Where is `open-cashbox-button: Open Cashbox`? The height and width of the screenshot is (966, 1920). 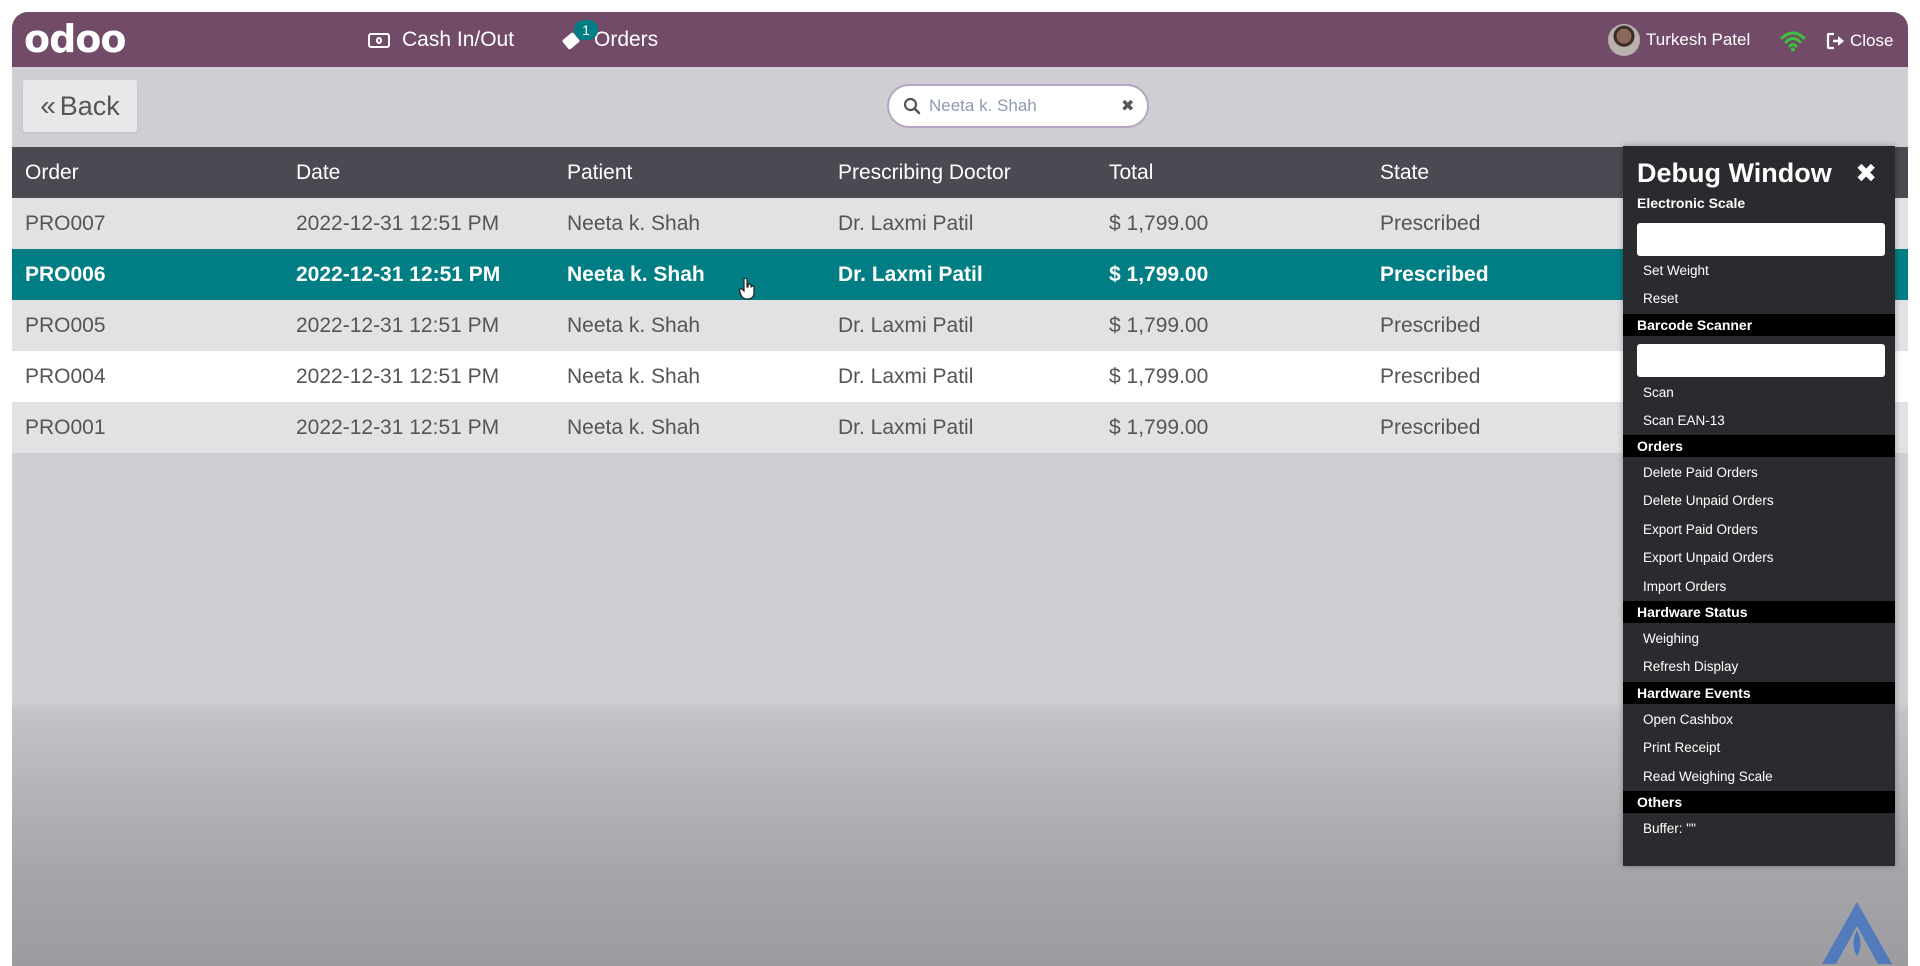
open-cashbox-button: Open Cashbox is located at coordinates (1759, 720).